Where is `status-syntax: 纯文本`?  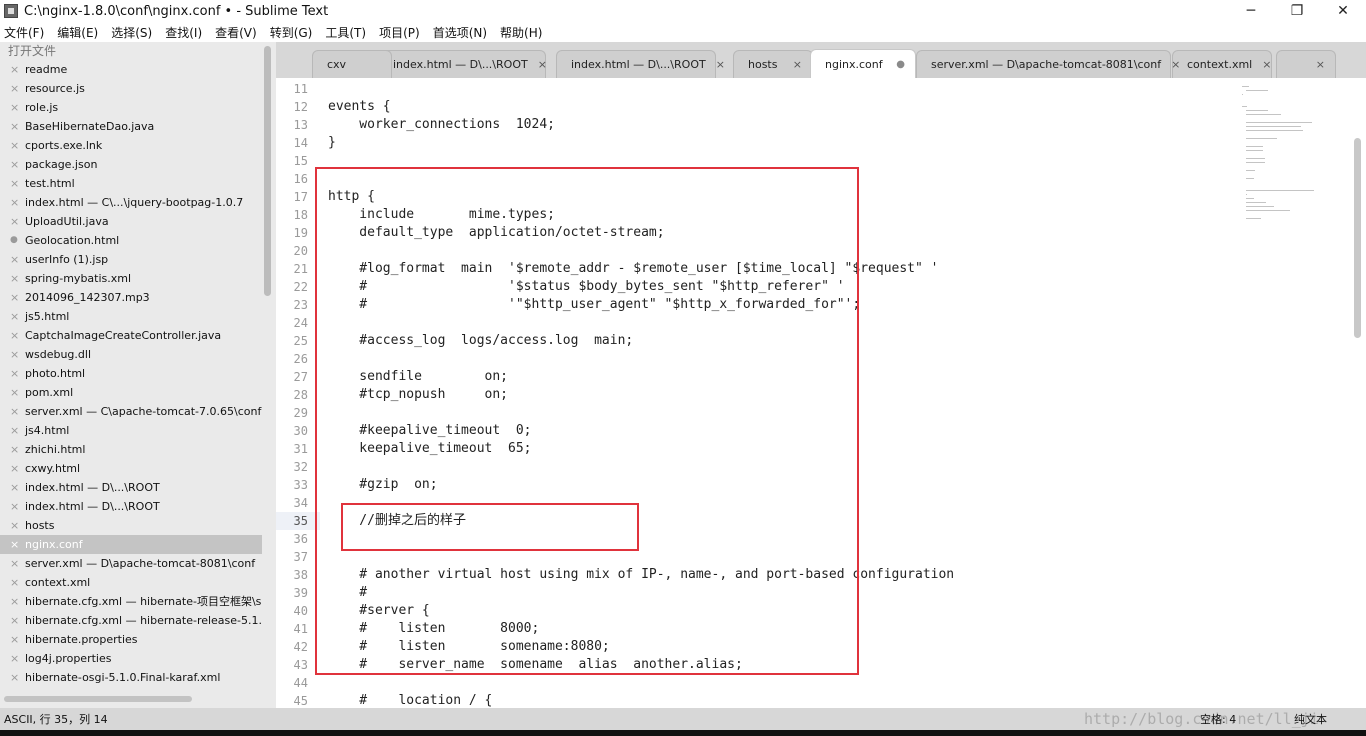
status-syntax: 纯文本 is located at coordinates (1310, 719).